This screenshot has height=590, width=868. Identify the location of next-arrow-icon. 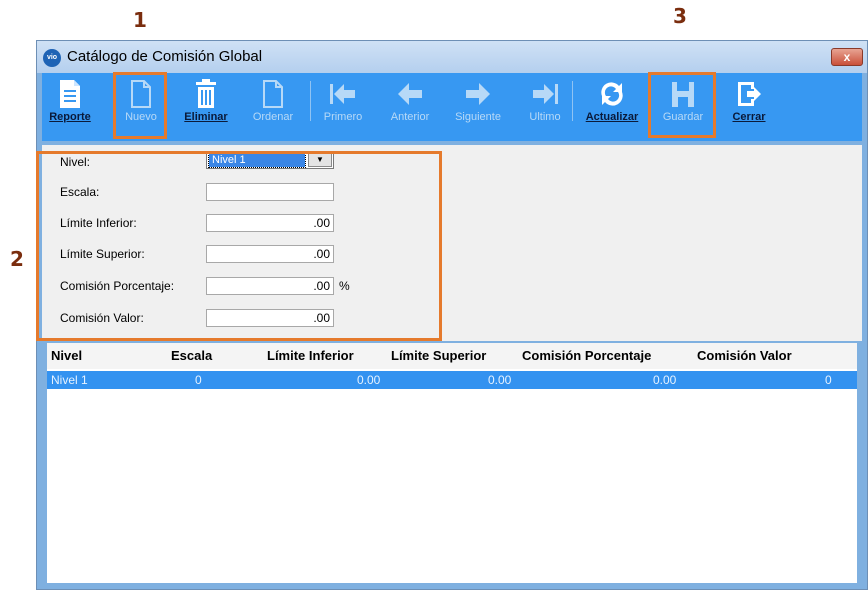
(478, 94).